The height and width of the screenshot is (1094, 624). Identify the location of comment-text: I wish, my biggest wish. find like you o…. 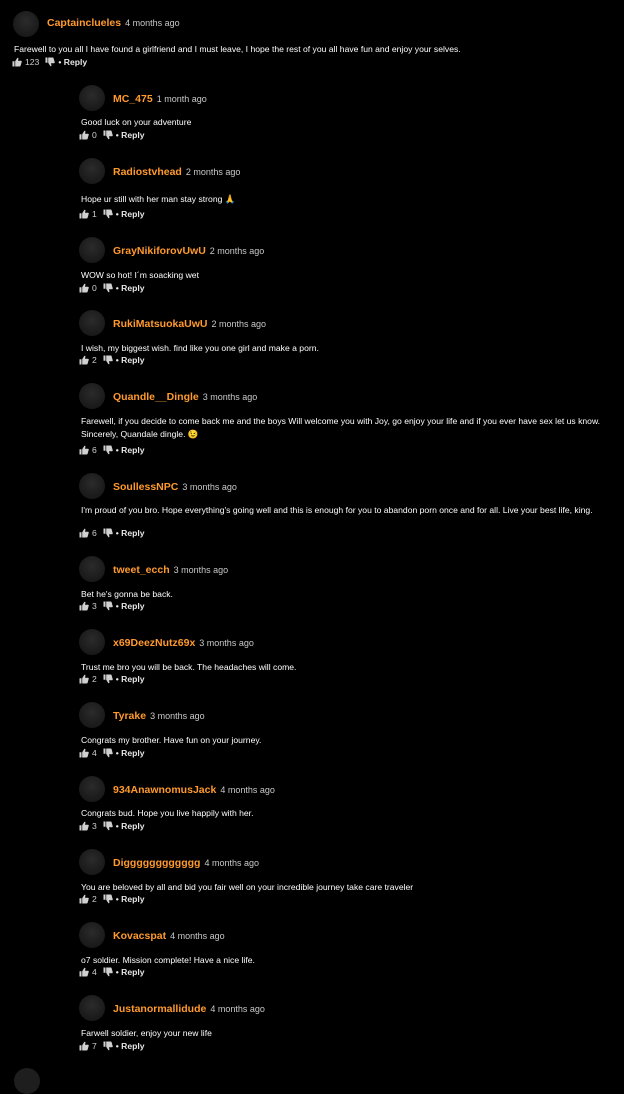
(200, 348).